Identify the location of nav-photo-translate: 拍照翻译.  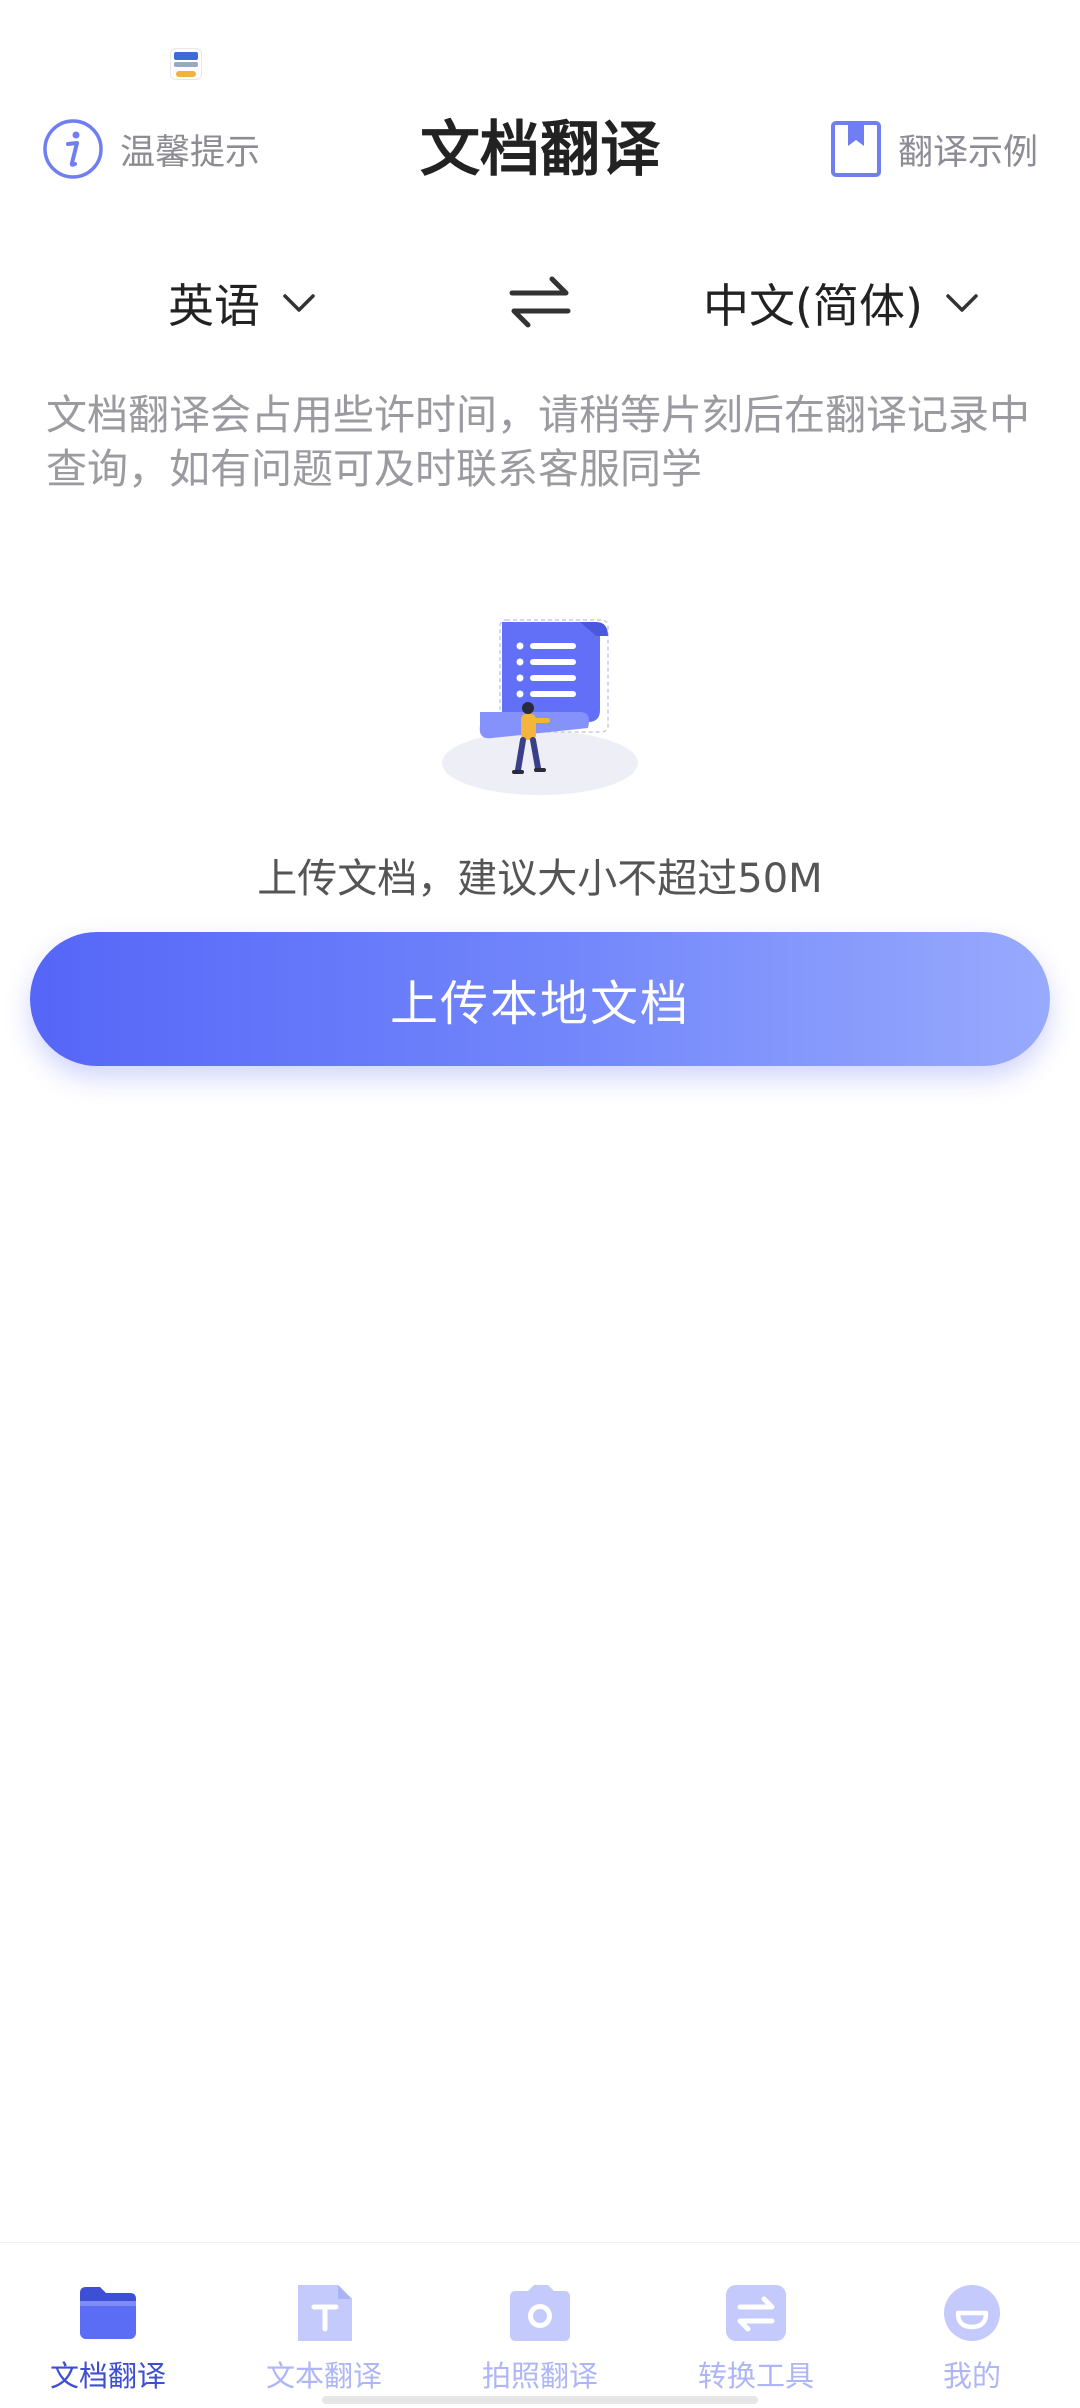
(540, 2325).